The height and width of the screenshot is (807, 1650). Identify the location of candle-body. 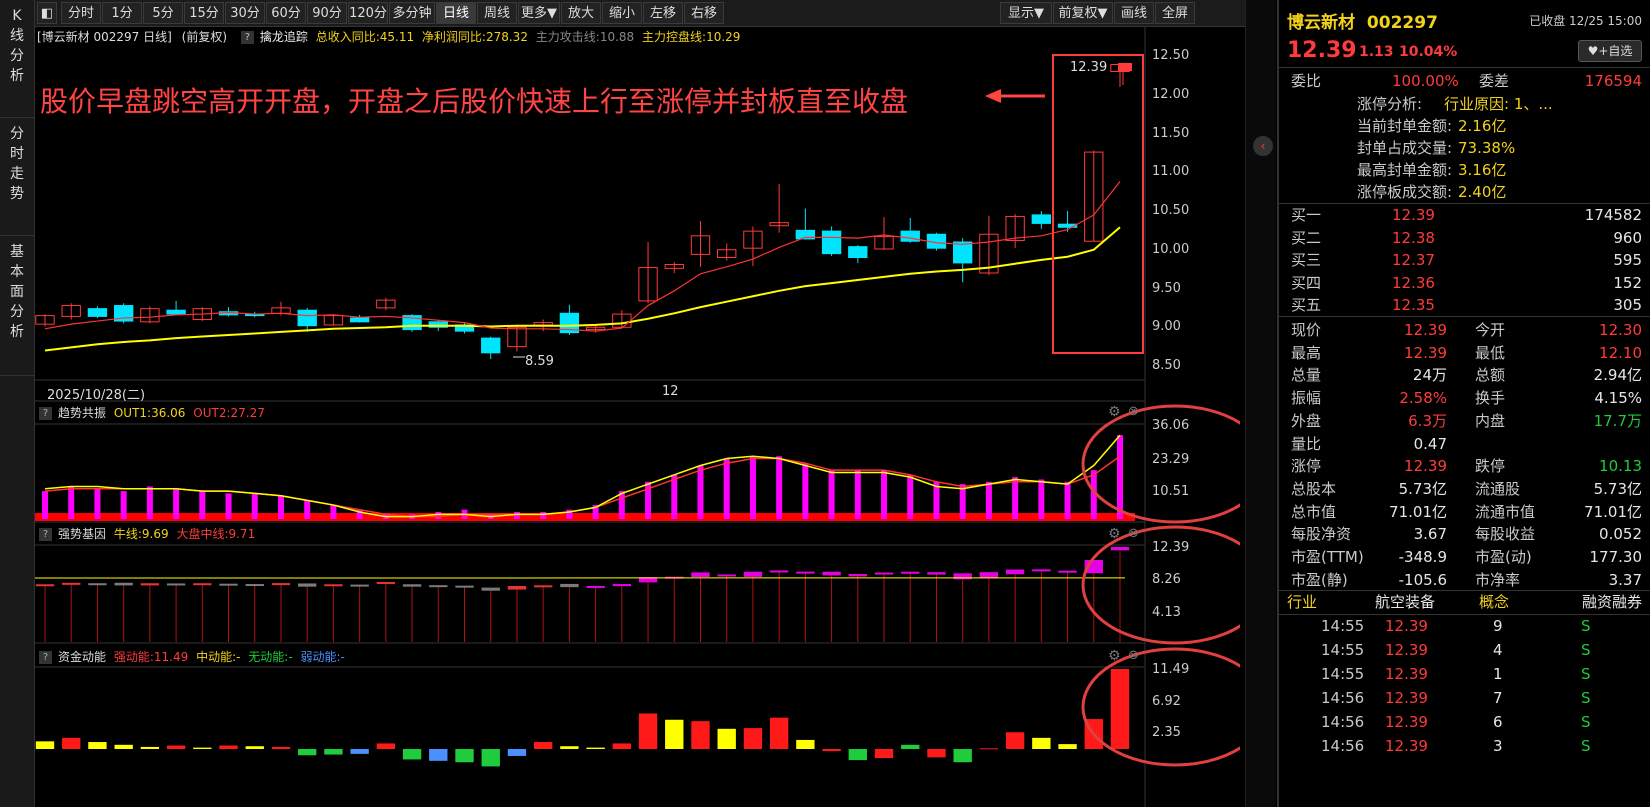
(307, 318).